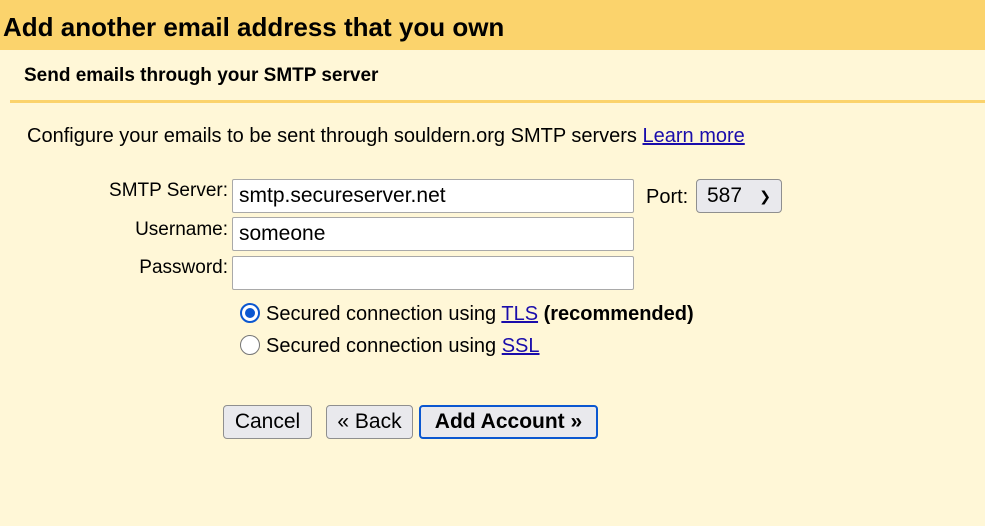 The height and width of the screenshot is (526, 985). I want to click on ssl-option: Secured connection using SSL, so click(390, 346).